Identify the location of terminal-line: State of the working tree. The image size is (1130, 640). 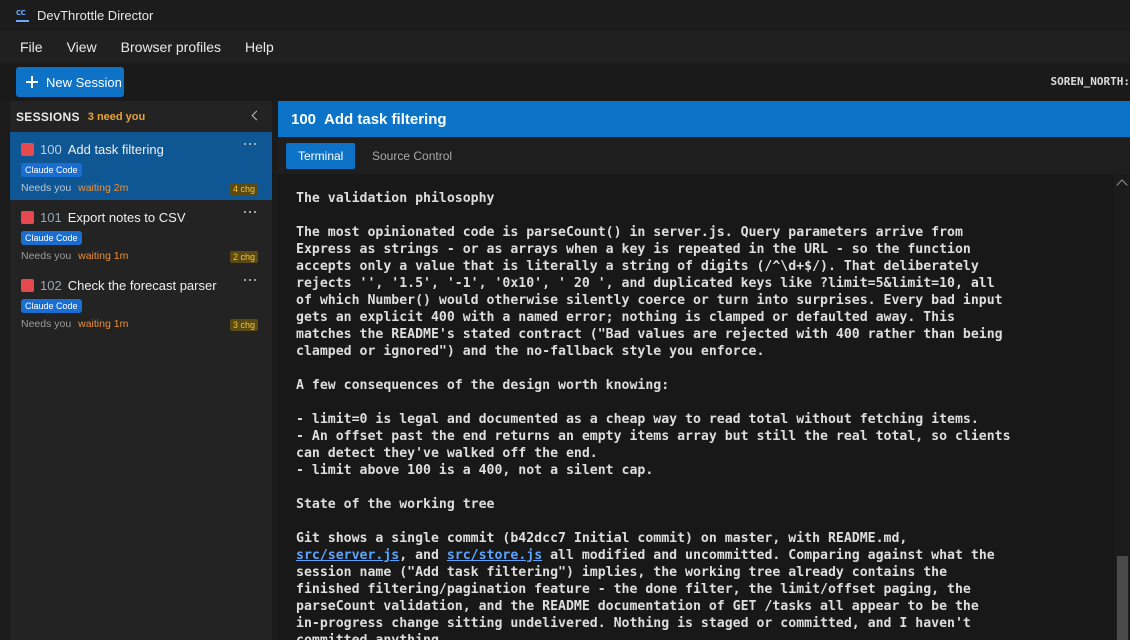
(395, 504).